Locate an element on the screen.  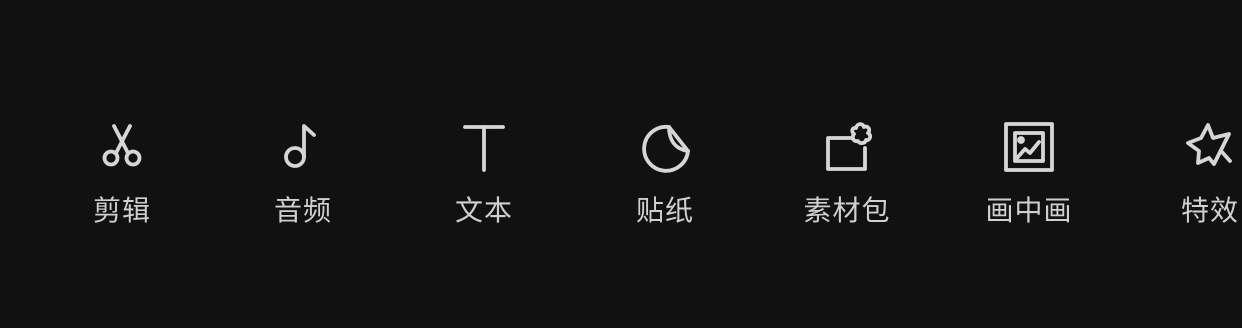
tool-edit-label: 剪辑 is located at coordinates (121, 210).